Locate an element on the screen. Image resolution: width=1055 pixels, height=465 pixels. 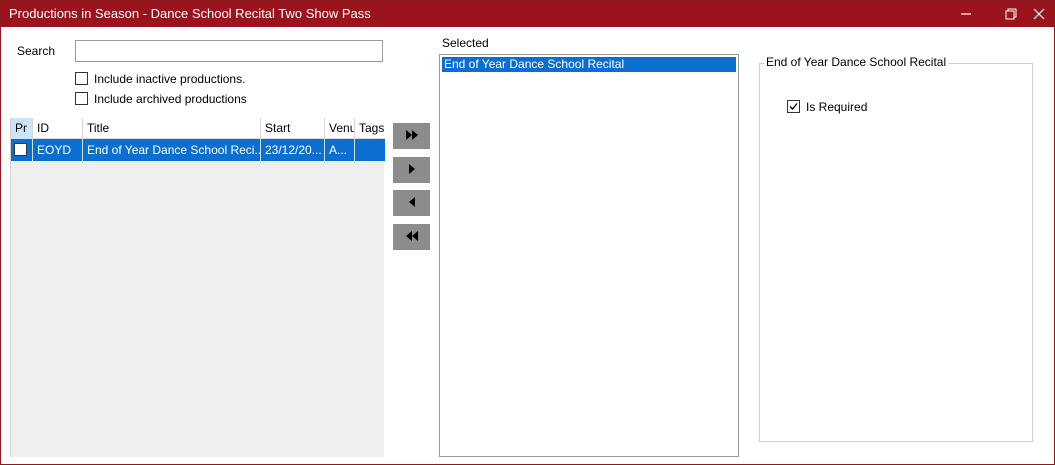
play-left-icon is located at coordinates (412, 203).